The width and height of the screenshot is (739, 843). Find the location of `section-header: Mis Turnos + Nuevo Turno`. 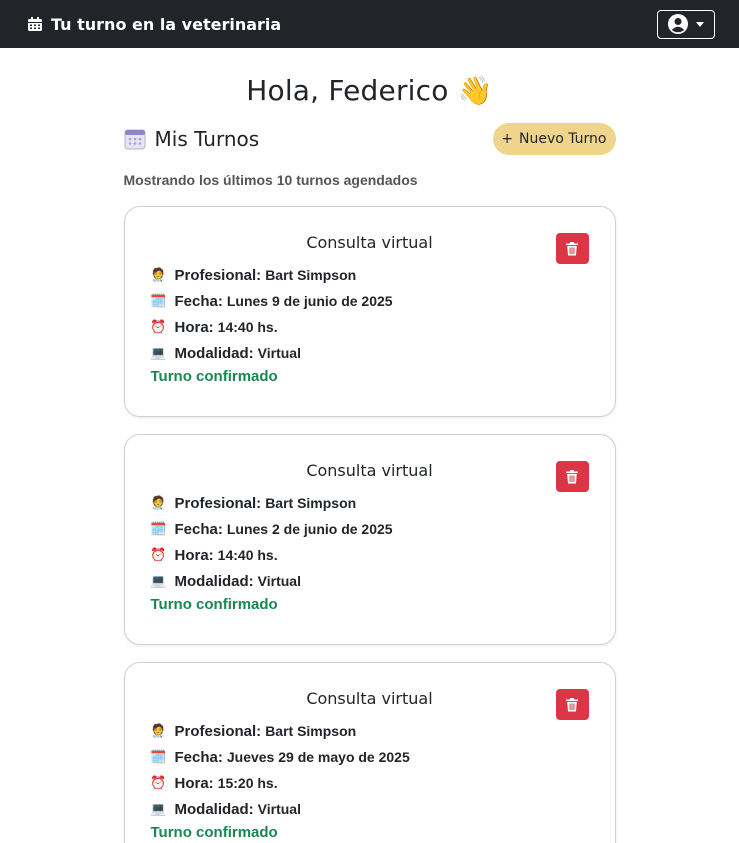

section-header: Mis Turnos + Nuevo Turno is located at coordinates (370, 139).